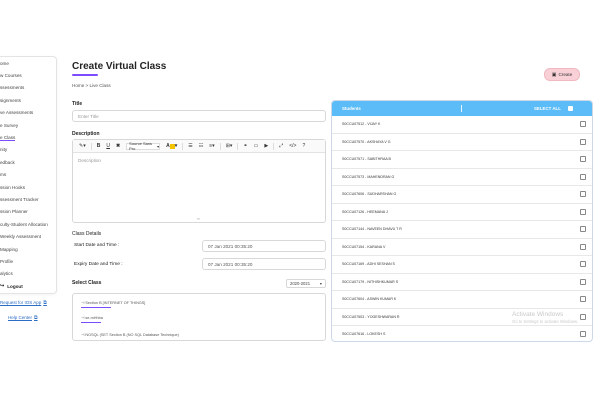 This screenshot has height=400, width=600. Describe the element at coordinates (570, 108) in the screenshot. I see `select-all-checkbox` at that location.